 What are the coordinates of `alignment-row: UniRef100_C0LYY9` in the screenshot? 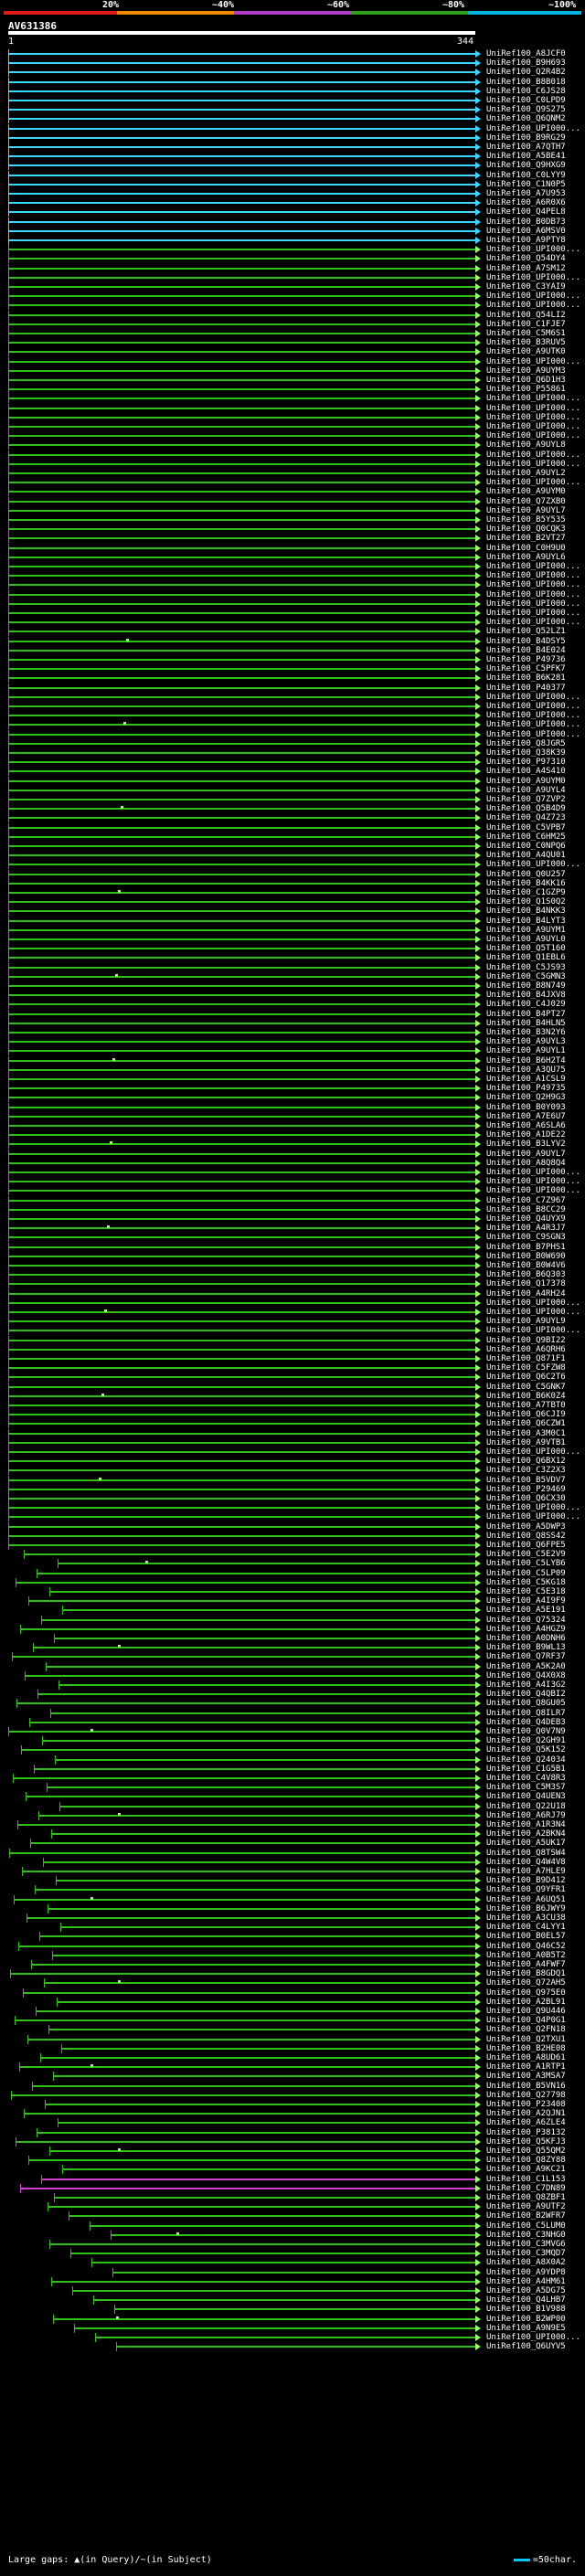 It's located at (293, 175).